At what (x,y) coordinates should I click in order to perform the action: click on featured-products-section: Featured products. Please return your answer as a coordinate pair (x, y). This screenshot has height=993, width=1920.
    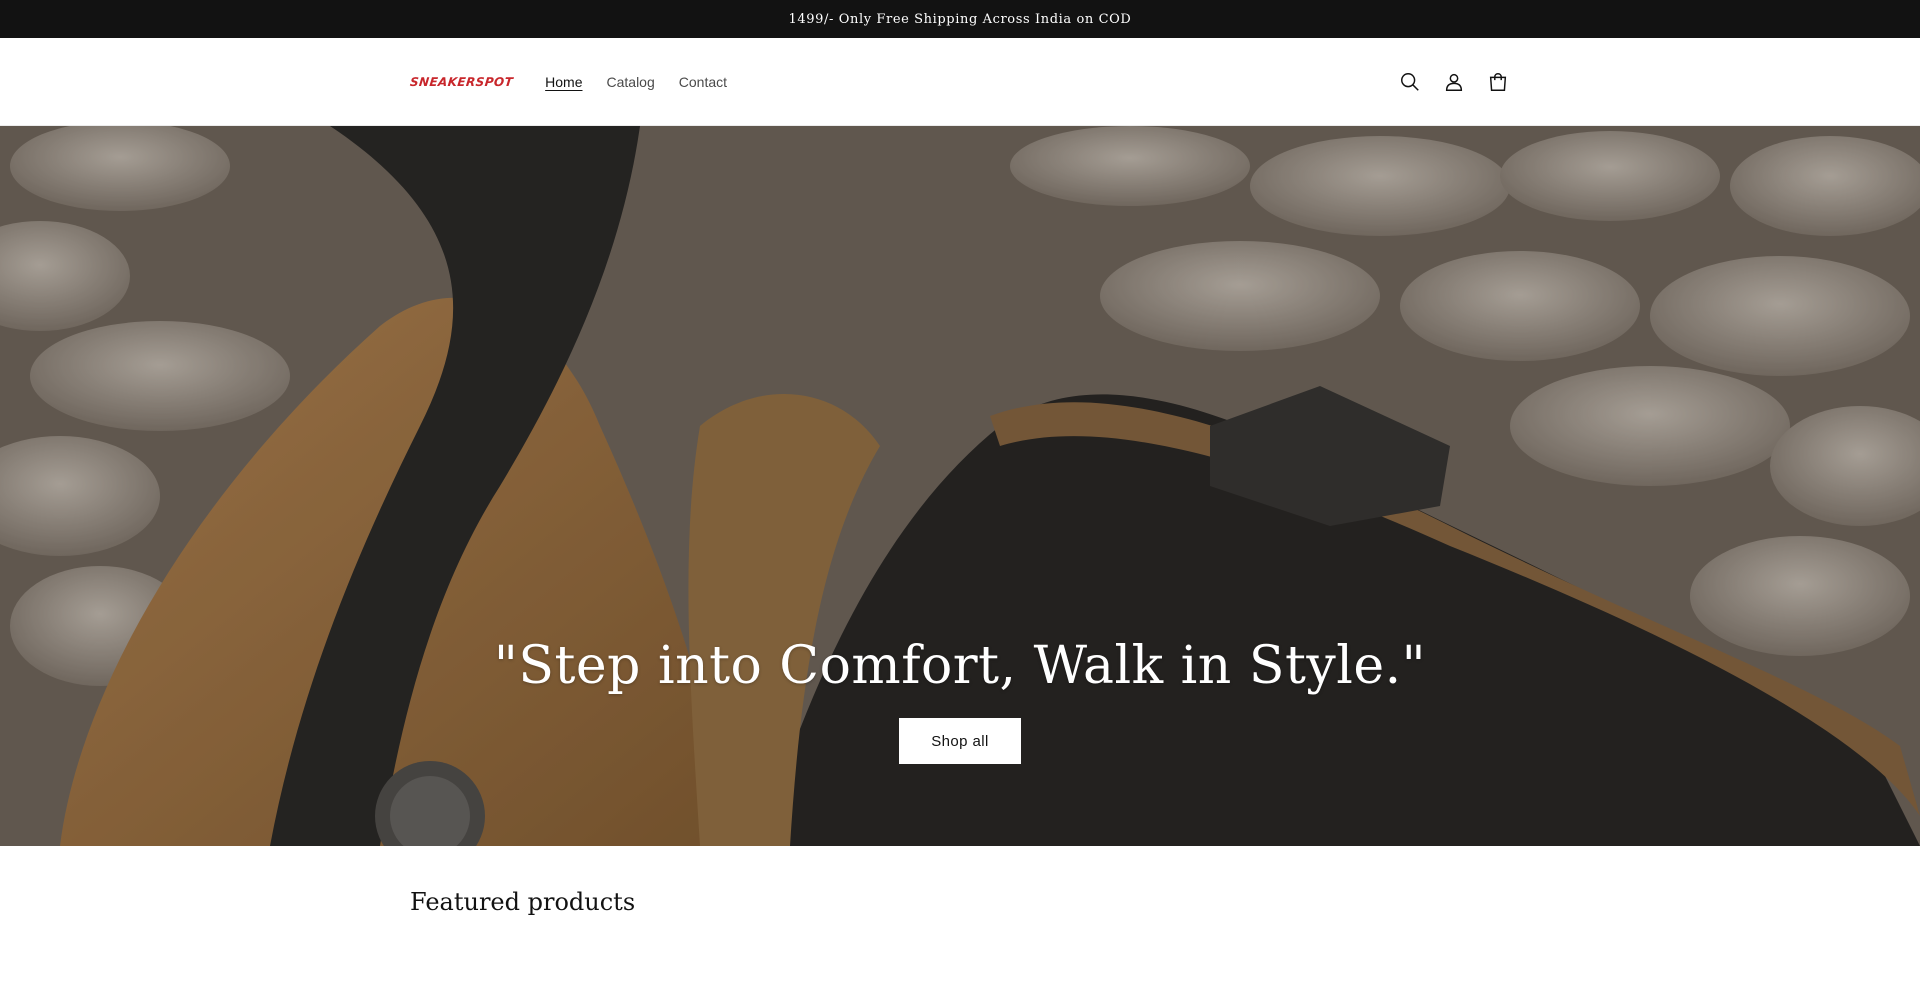
    Looking at the image, I should click on (960, 881).